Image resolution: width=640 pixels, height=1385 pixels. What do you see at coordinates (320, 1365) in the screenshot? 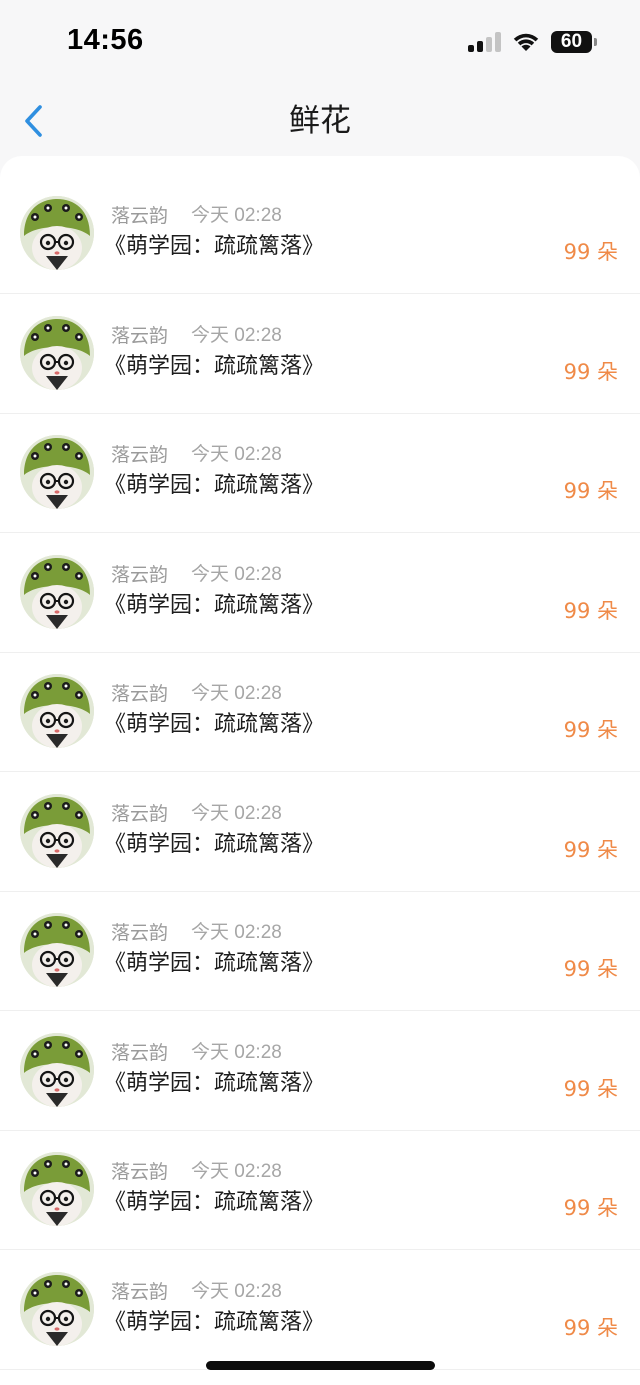
I see `home-indicator` at bounding box center [320, 1365].